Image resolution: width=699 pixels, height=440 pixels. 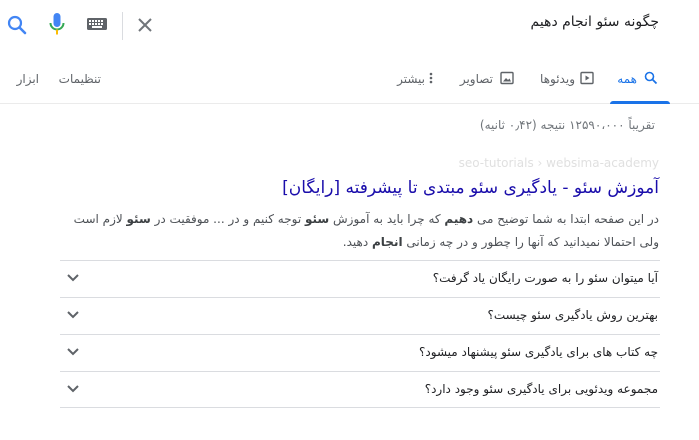 I want to click on active-tab-indicator, so click(x=640, y=102).